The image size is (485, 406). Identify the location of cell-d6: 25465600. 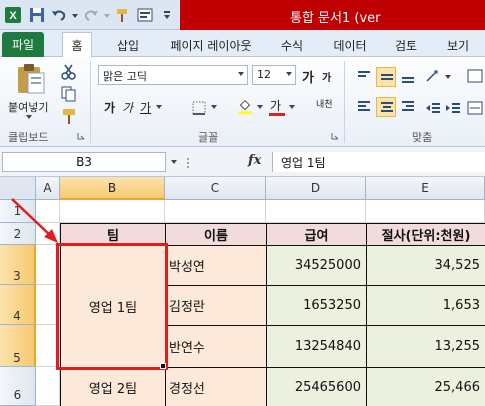
(316, 386).